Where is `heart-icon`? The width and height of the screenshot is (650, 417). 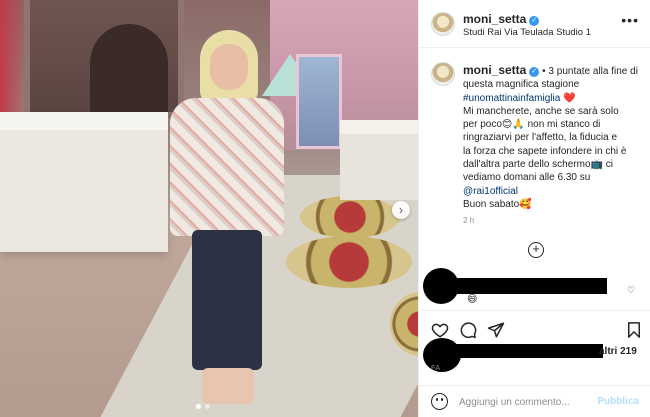
heart-icon is located at coordinates (440, 330).